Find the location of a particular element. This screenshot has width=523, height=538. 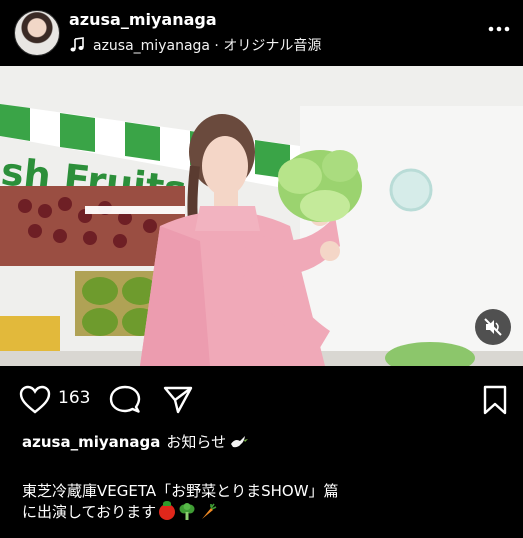

comment-icon is located at coordinates (125, 400).